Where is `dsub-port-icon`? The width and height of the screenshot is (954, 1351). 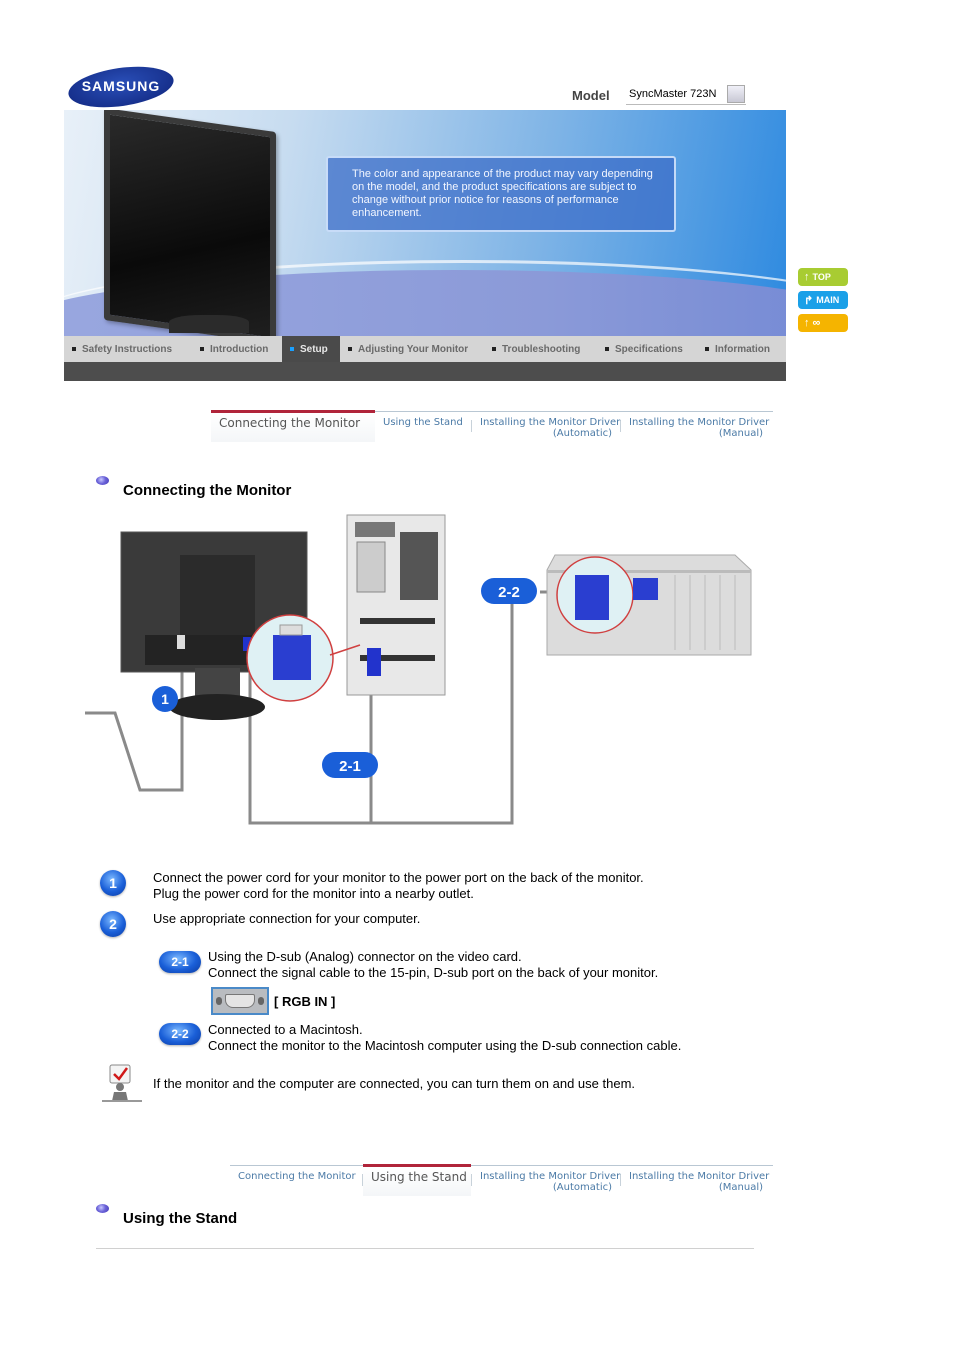 dsub-port-icon is located at coordinates (240, 1001).